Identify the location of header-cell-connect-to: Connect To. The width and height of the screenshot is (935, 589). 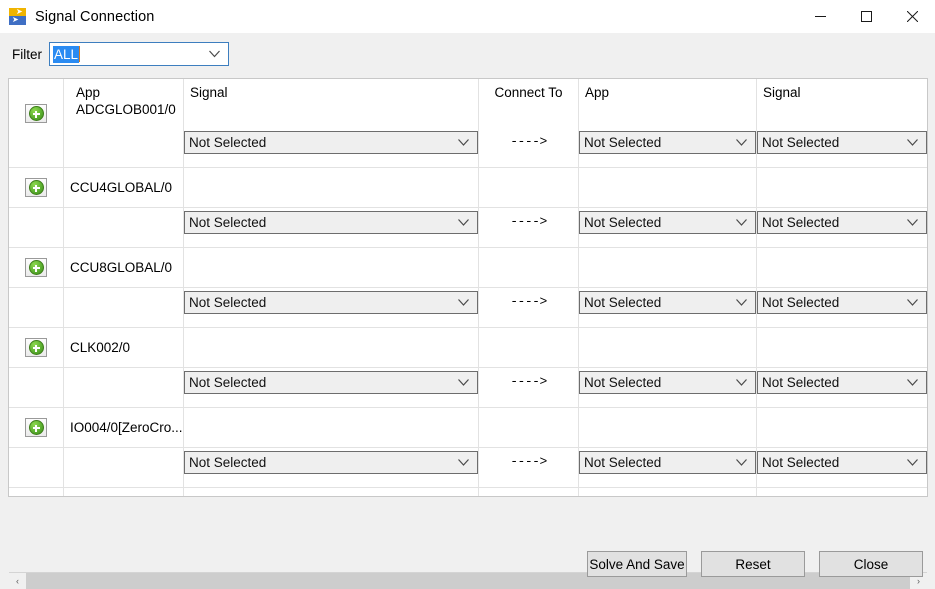
(529, 103).